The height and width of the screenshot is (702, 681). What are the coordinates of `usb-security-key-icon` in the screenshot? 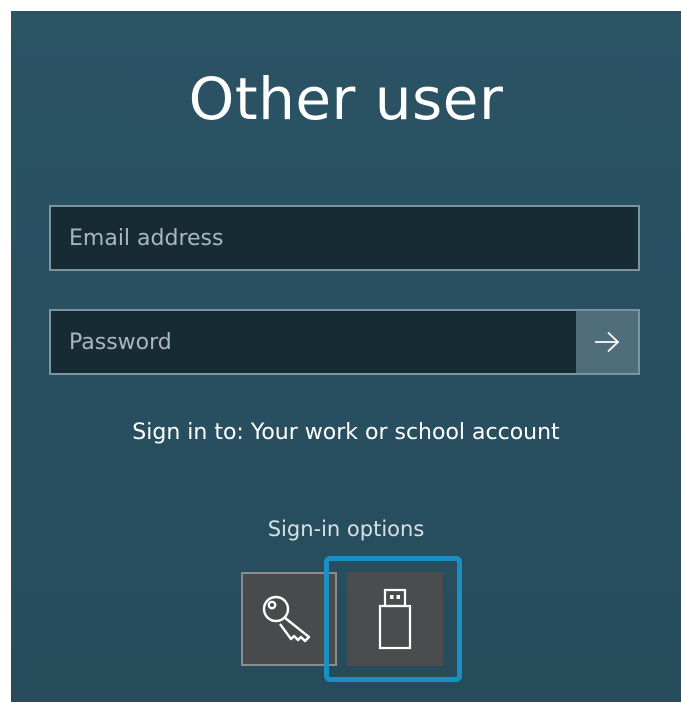 It's located at (395, 619).